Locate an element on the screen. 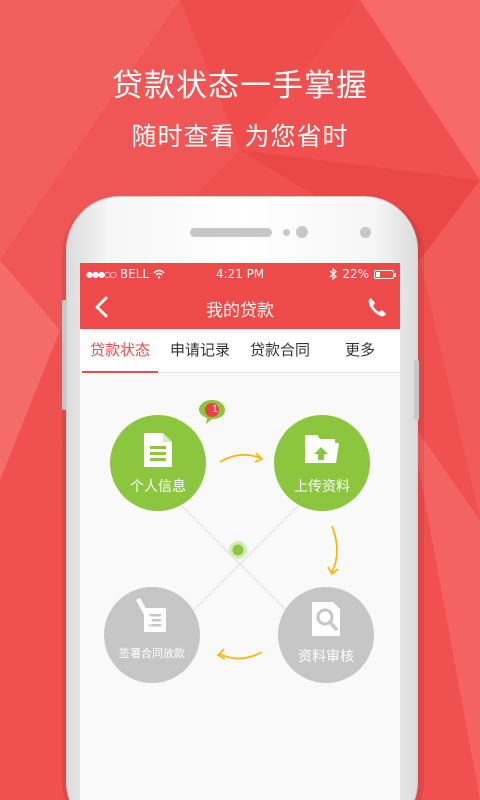 The width and height of the screenshot is (480, 800). arrow-right-icon is located at coordinates (240, 458).